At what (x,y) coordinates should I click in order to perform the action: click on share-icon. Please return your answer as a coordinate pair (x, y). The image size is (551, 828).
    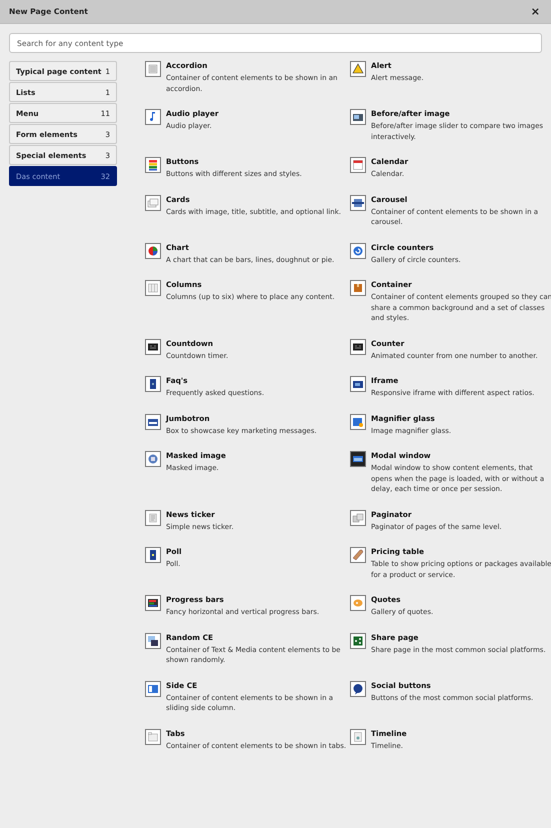
    Looking at the image, I should click on (358, 640).